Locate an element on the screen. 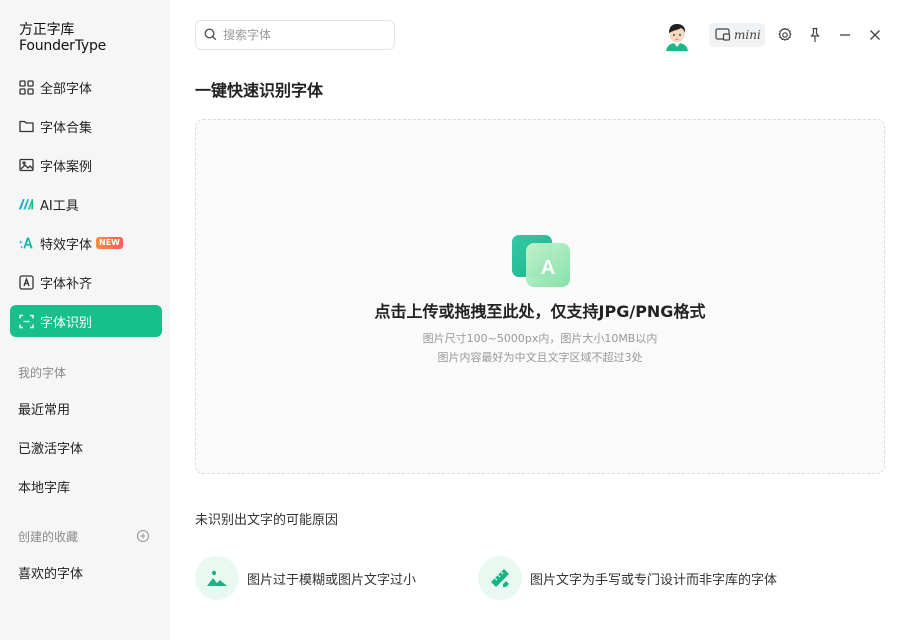 The width and height of the screenshot is (910, 640). sidebar-item-label: 字体补齐 is located at coordinates (66, 284).